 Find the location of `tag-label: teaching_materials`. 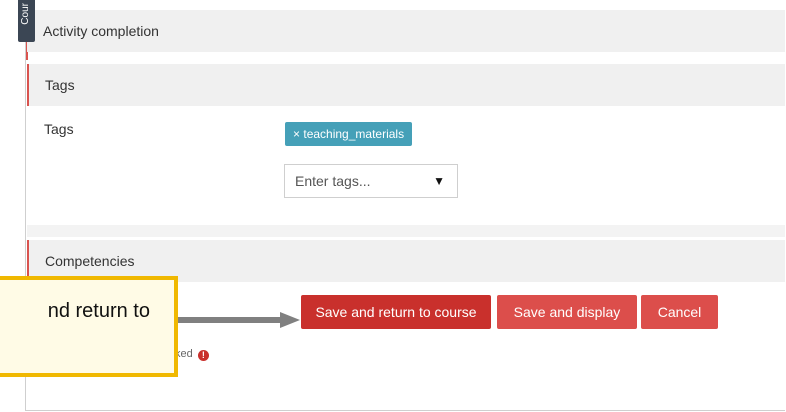

tag-label: teaching_materials is located at coordinates (354, 134).